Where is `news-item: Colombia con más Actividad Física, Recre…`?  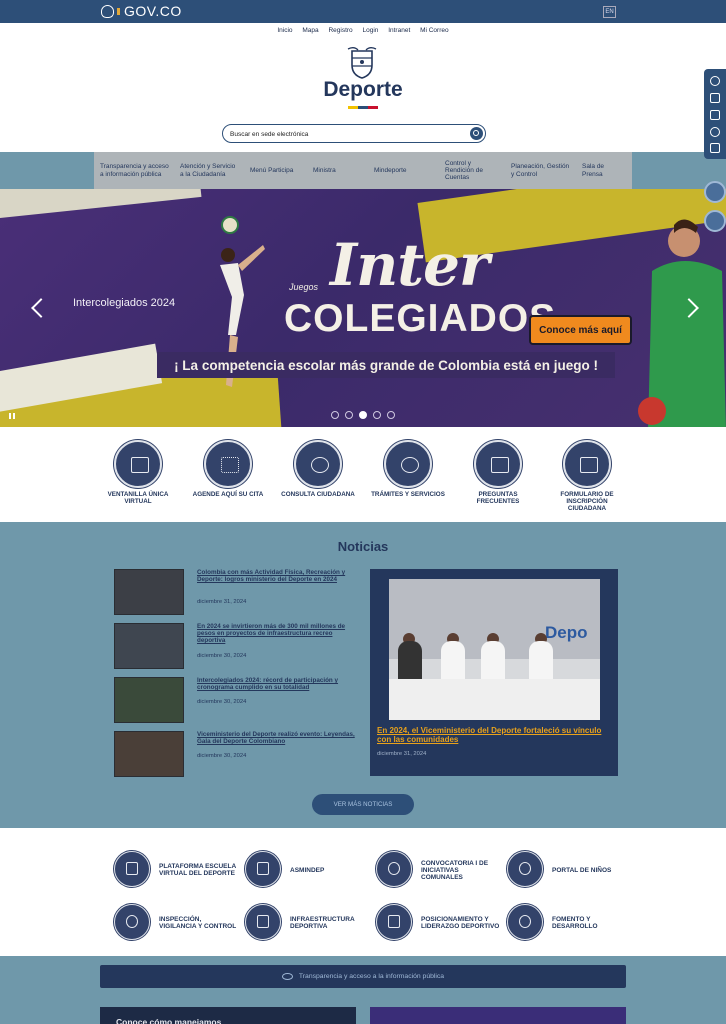
news-item: Colombia con más Actividad Física, Recre… is located at coordinates (234, 593).